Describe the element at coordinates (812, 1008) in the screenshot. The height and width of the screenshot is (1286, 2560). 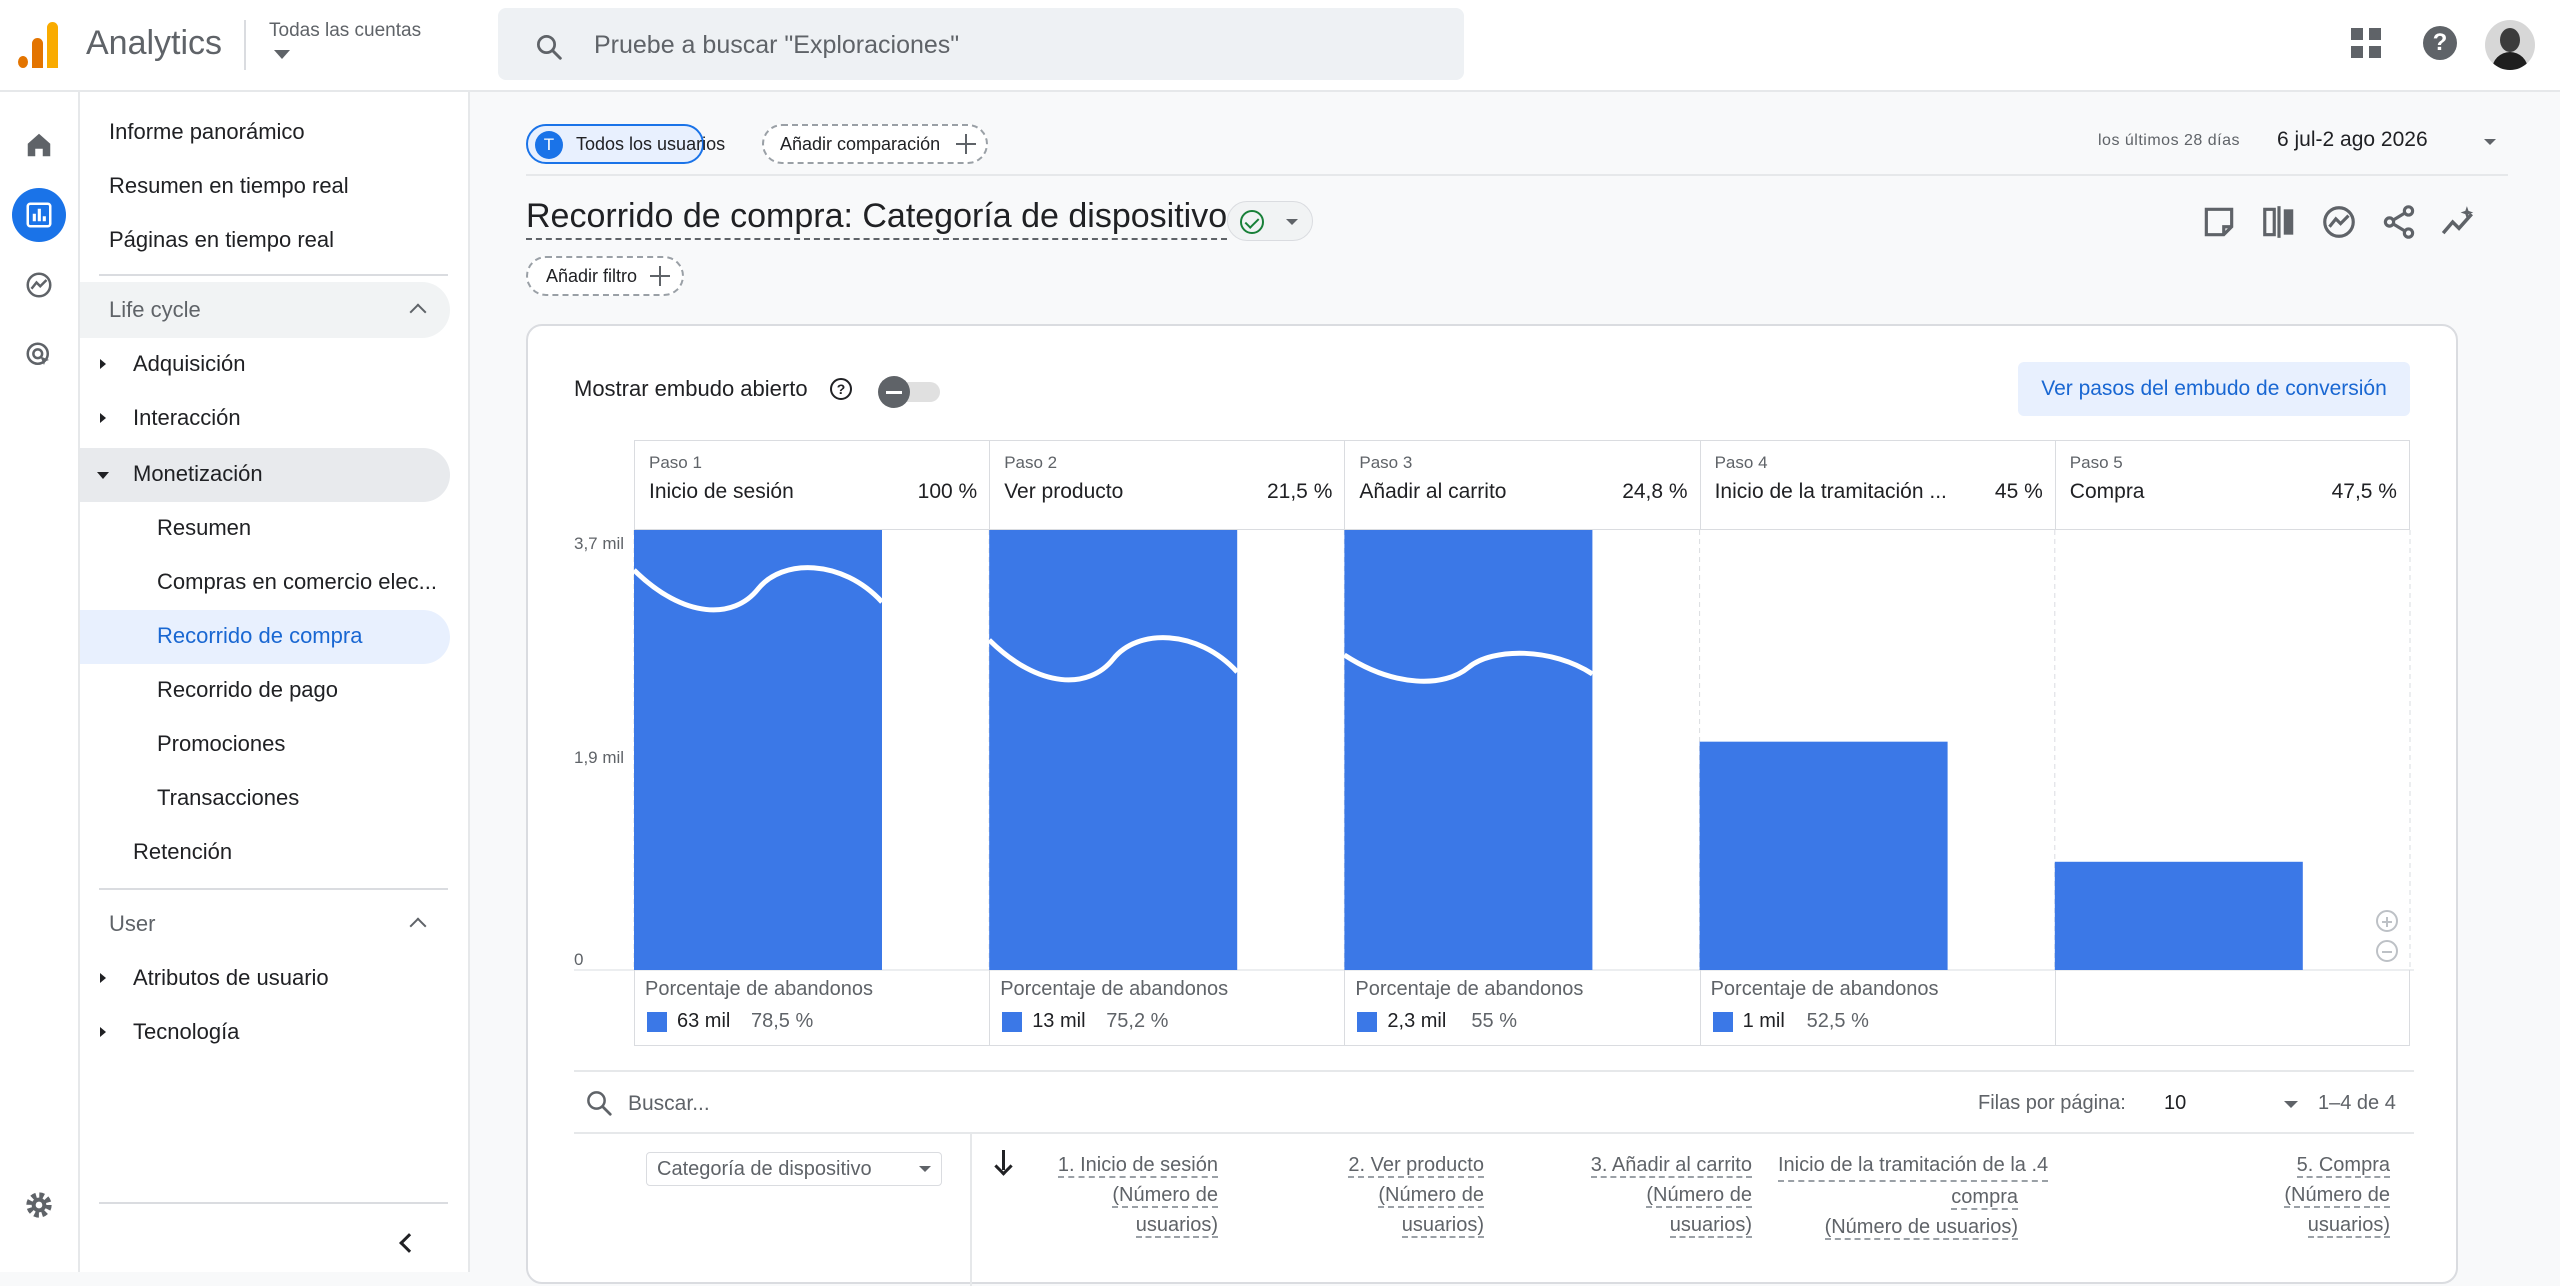
I see `dropoff-cell: Porcentaje de abandonos 63 mil 78,5 %` at that location.